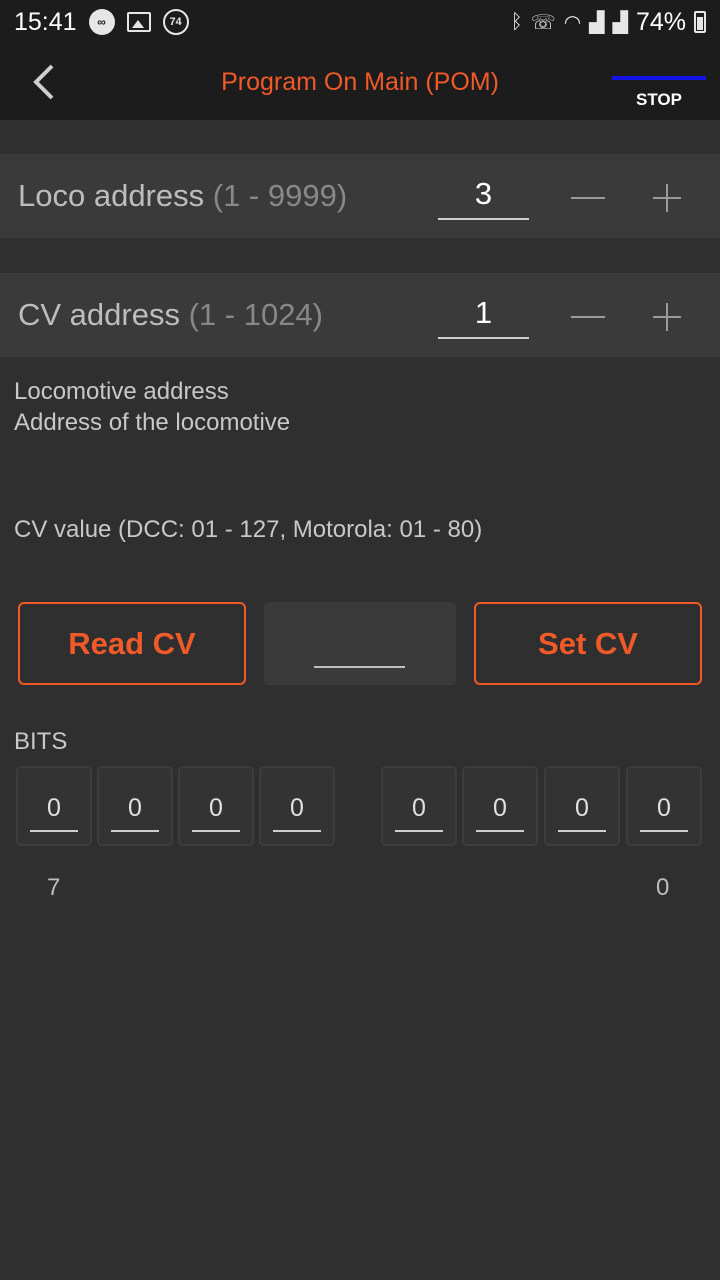 The image size is (720, 1280). Describe the element at coordinates (543, 22) in the screenshot. I see `wifi-call-icon: ☏` at that location.